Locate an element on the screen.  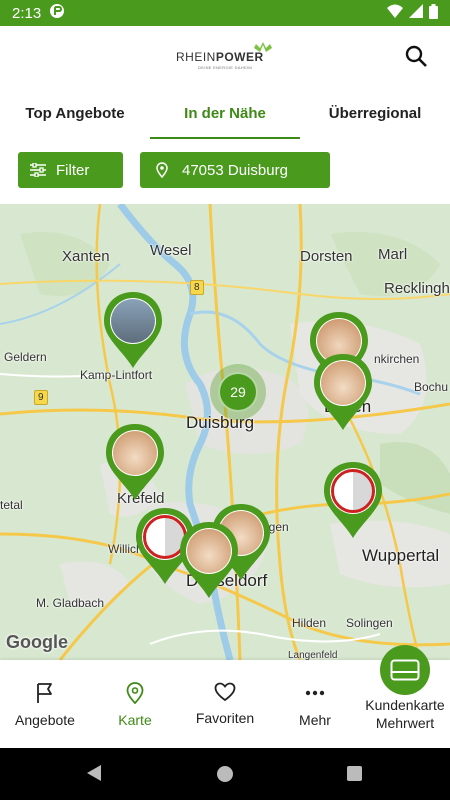
tab-top-angebote: Top Angebote is located at coordinates (75, 114).